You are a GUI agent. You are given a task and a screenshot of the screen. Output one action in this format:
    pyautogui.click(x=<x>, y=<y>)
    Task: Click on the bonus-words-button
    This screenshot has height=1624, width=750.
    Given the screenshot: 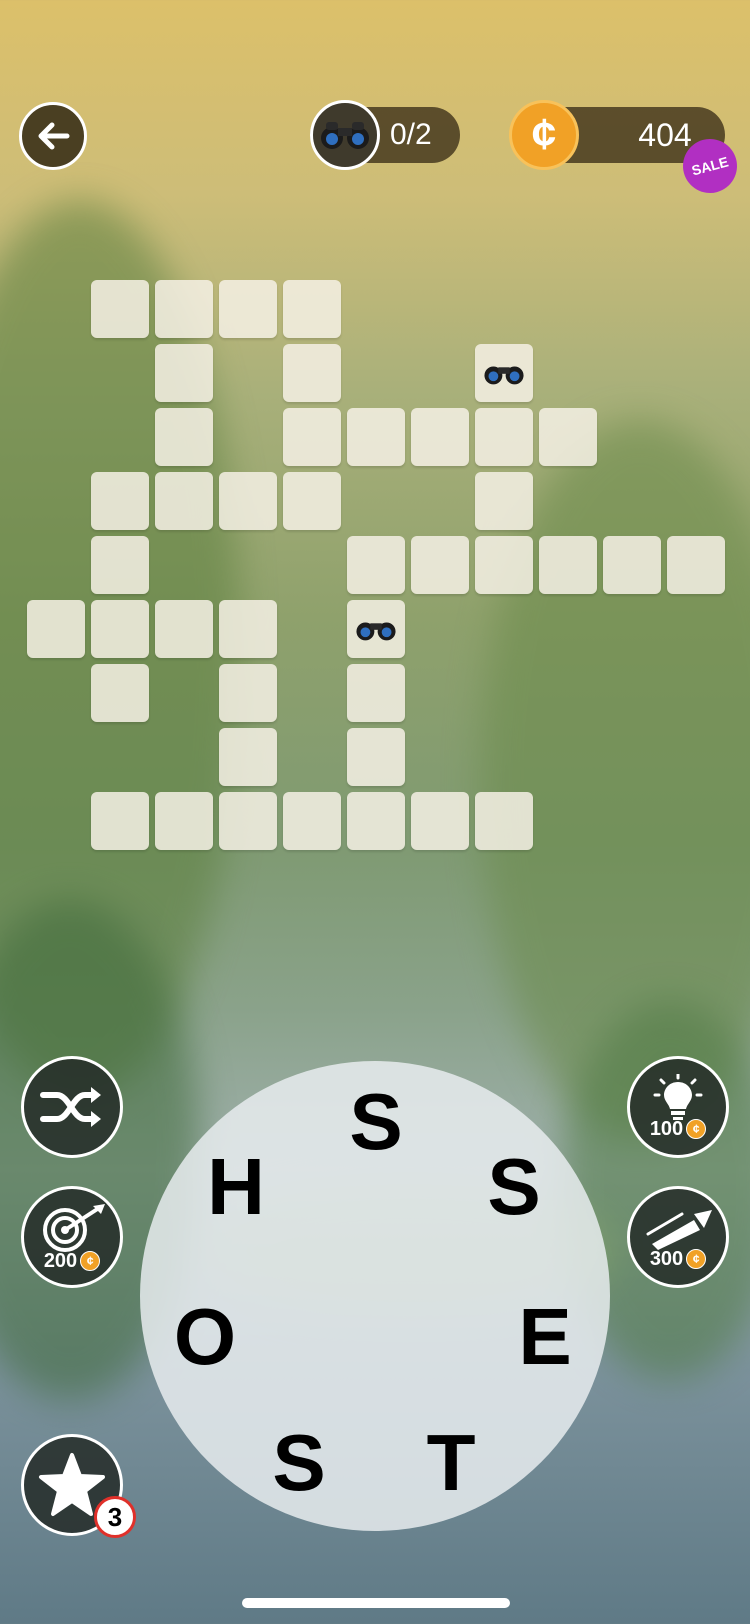 What is the action you would take?
    pyautogui.click(x=345, y=135)
    